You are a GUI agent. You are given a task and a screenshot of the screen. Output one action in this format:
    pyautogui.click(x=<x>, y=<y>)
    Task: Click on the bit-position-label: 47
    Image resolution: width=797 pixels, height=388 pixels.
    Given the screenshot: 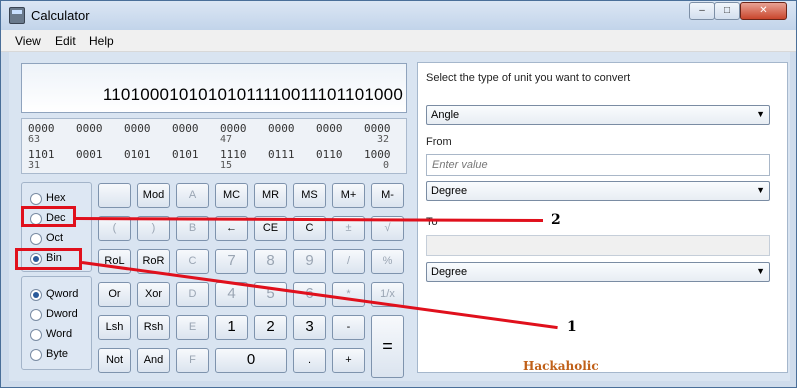 What is the action you would take?
    pyautogui.click(x=226, y=139)
    